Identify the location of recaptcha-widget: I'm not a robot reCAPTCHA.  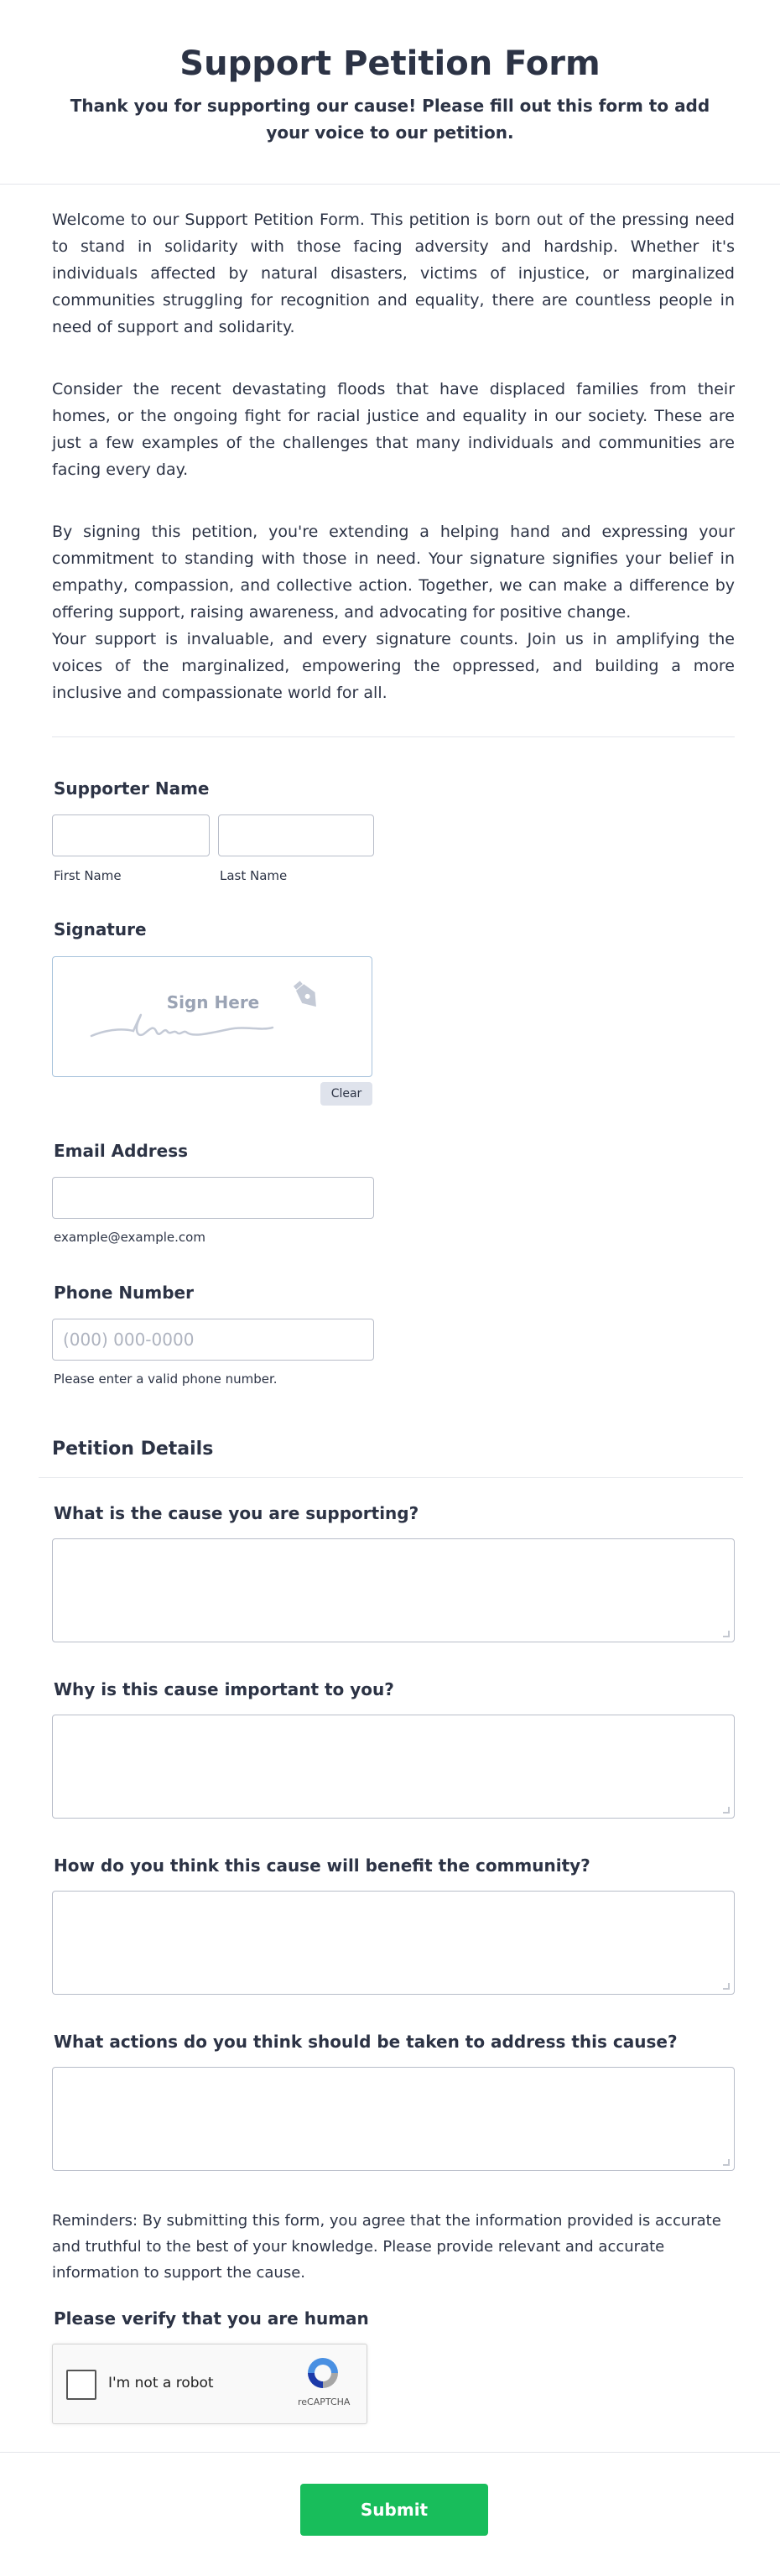
(210, 2384).